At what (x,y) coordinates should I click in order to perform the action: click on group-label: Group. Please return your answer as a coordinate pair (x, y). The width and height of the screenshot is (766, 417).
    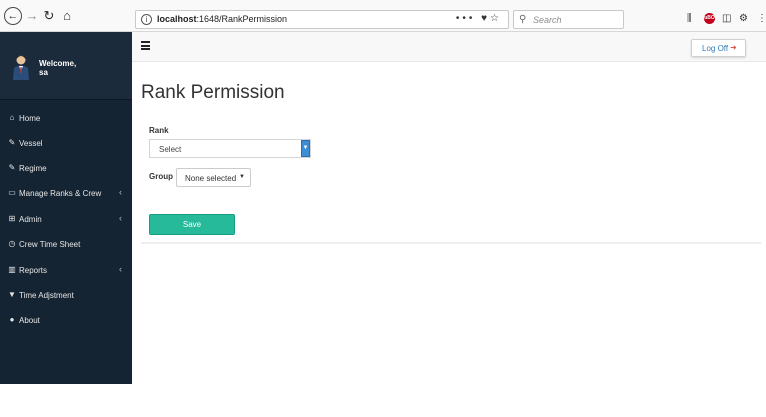
    Looking at the image, I should click on (161, 176).